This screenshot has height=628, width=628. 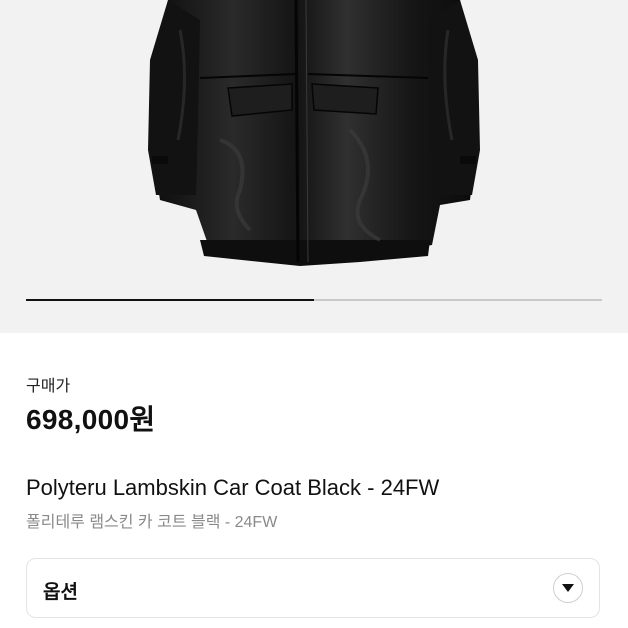 I want to click on carousel-progress-track, so click(x=314, y=300).